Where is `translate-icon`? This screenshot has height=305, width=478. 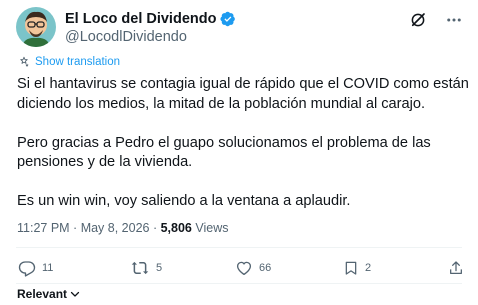 translate-icon is located at coordinates (24, 61).